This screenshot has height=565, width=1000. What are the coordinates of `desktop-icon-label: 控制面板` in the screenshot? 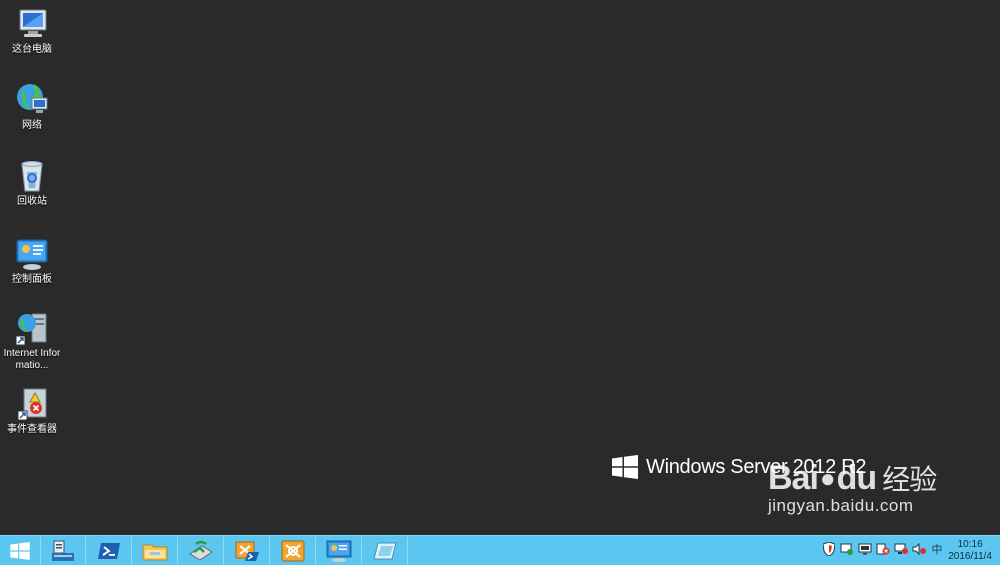 It's located at (32, 279).